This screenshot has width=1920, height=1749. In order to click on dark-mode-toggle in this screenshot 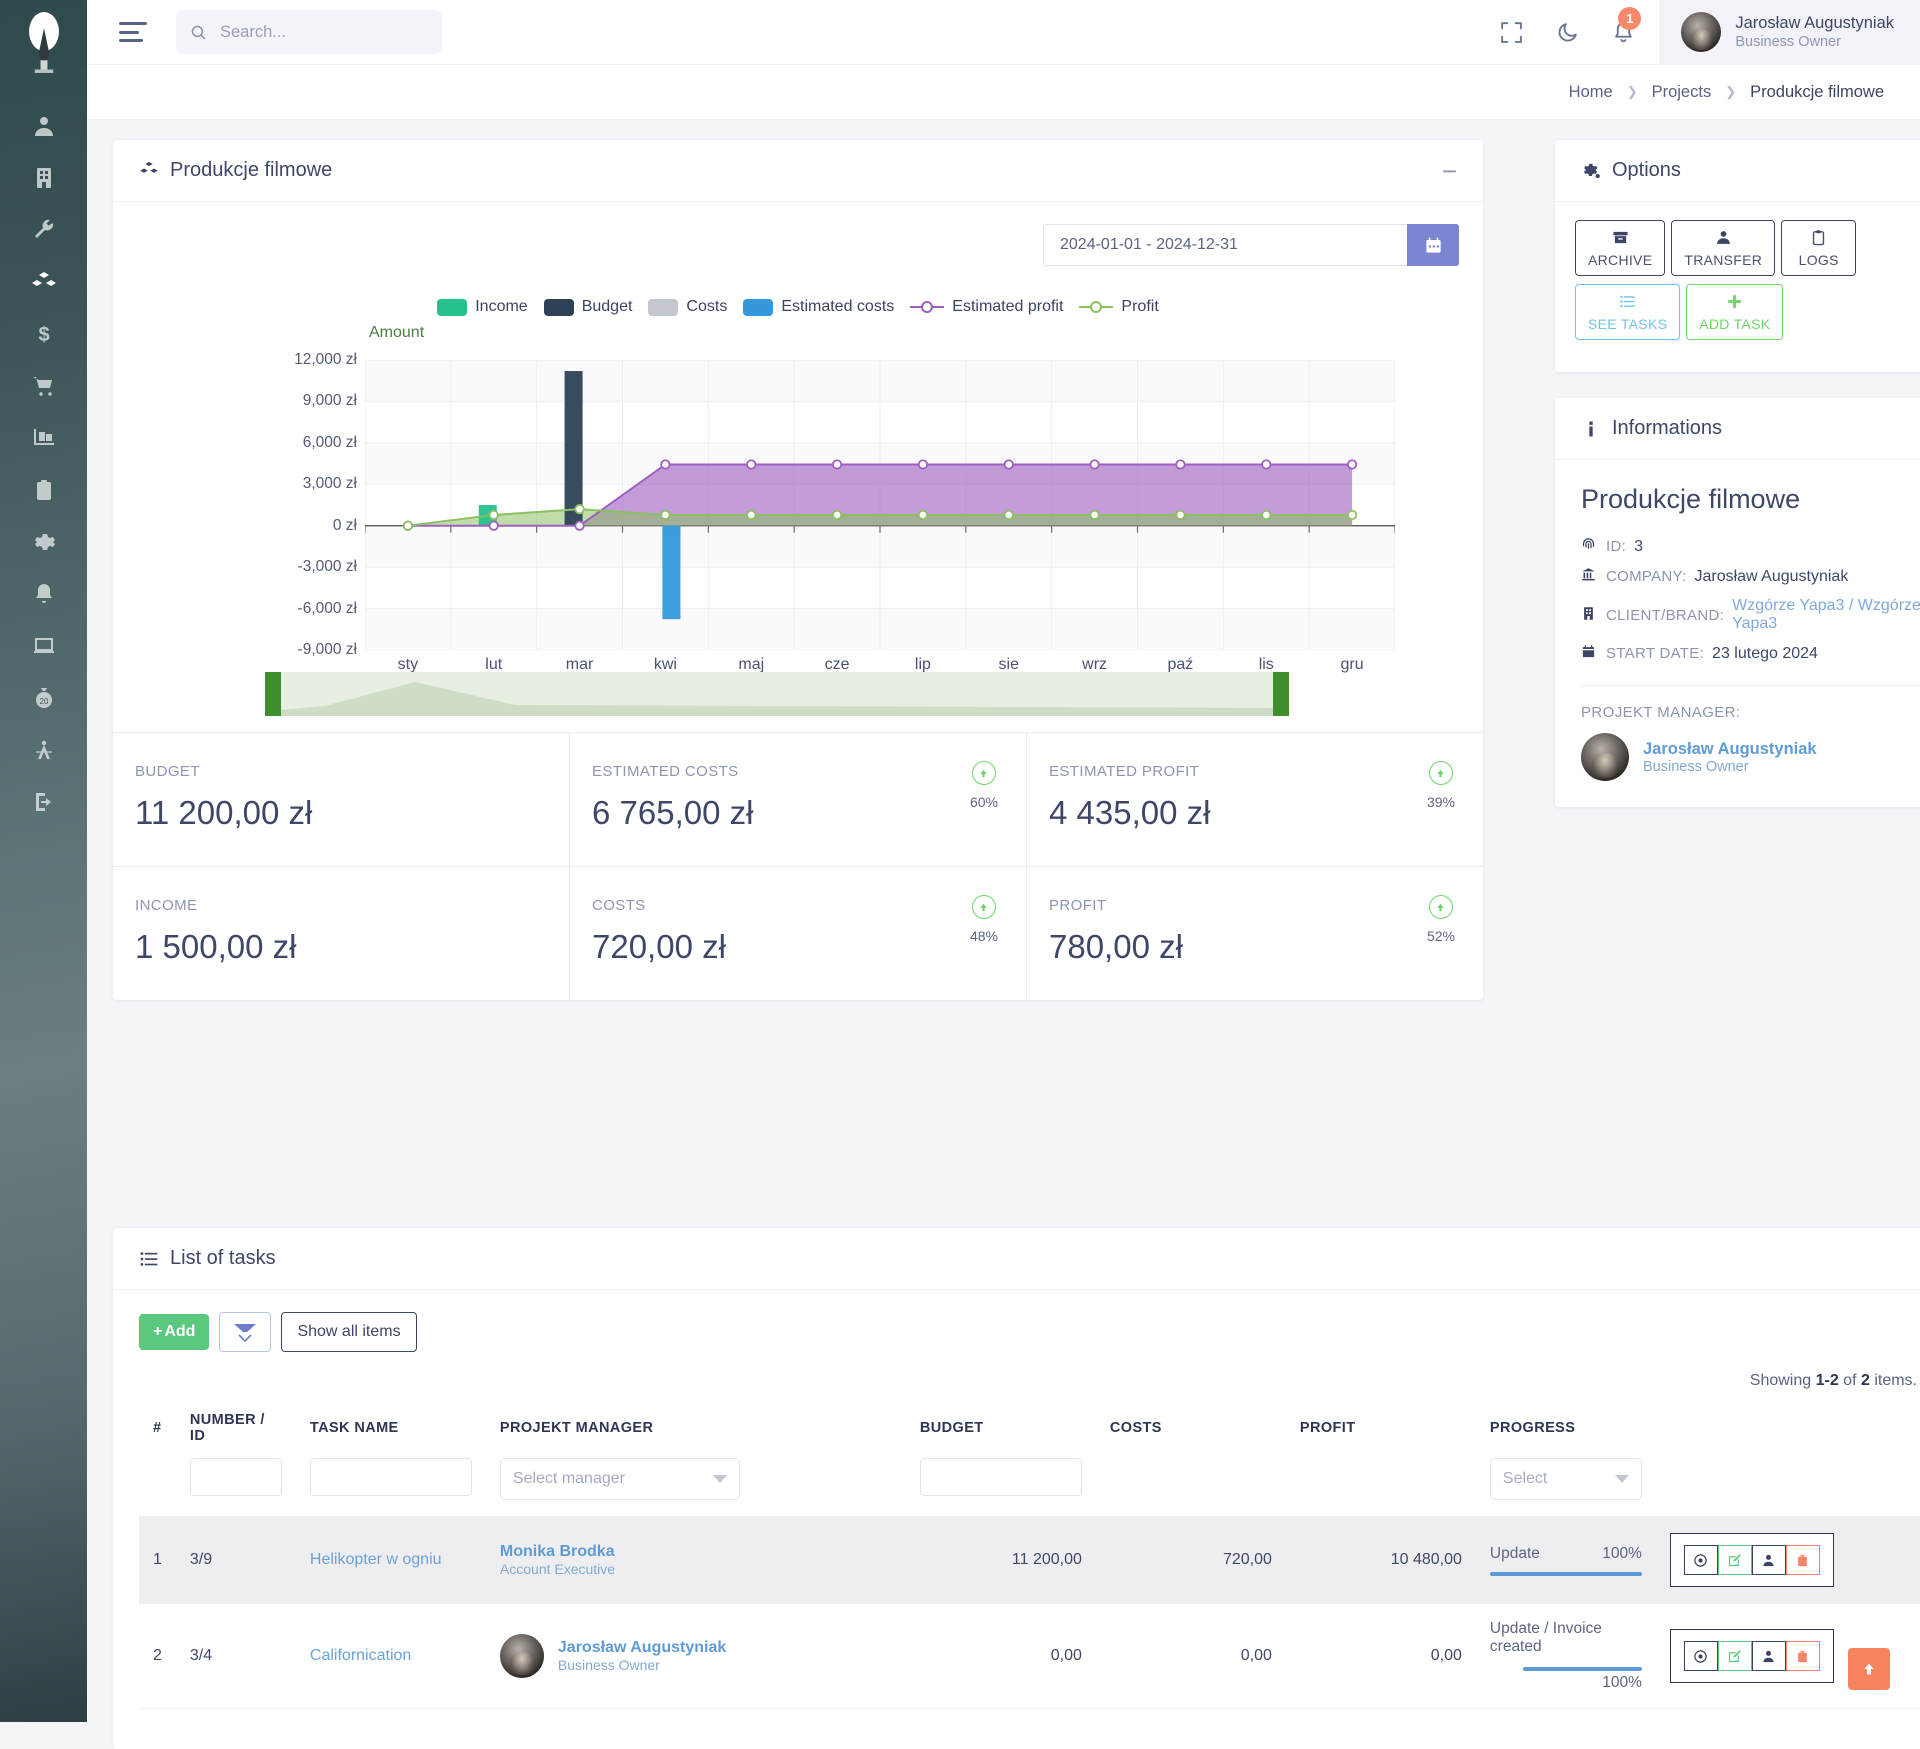, I will do `click(1567, 32)`.